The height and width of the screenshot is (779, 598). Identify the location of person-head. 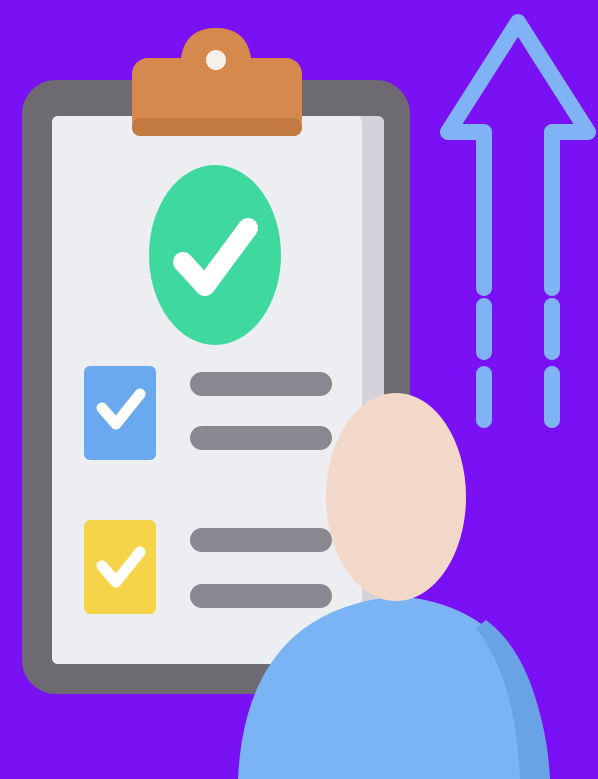
(396, 497).